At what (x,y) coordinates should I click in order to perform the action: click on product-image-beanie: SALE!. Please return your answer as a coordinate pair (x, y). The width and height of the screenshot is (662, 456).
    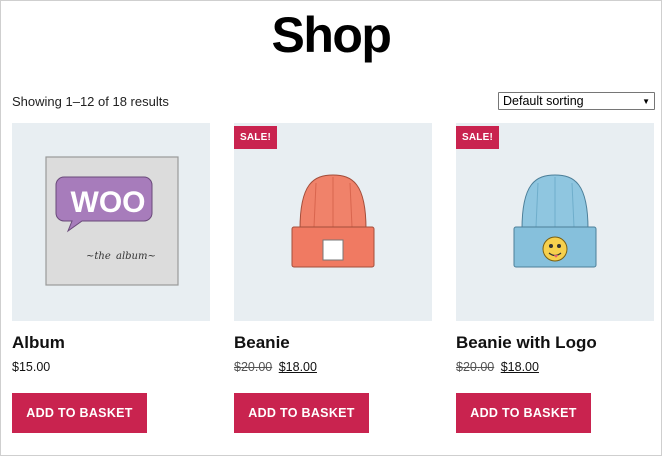
    Looking at the image, I should click on (333, 222).